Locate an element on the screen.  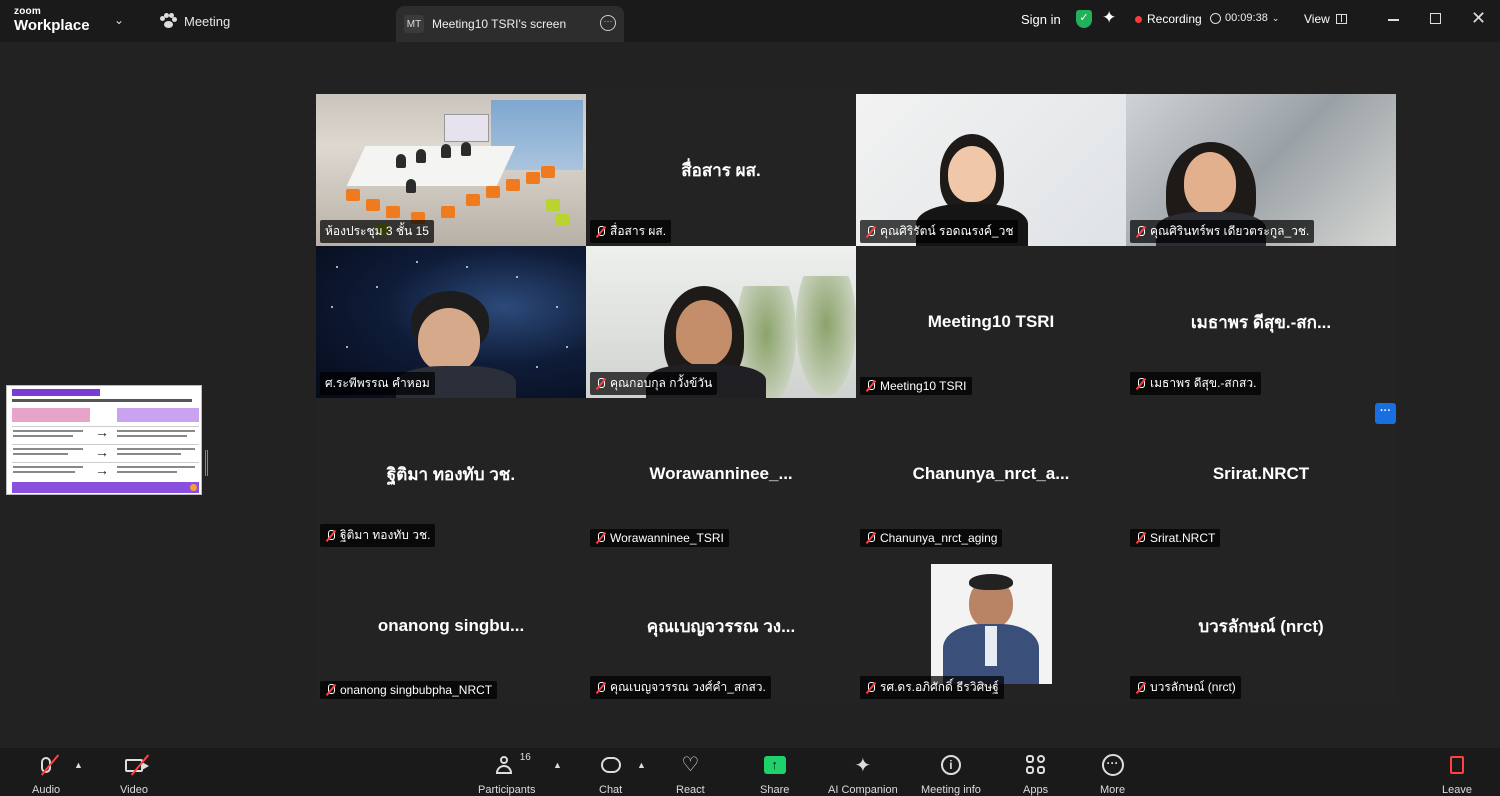
screen-tab-badge: MT is located at coordinates (414, 24).